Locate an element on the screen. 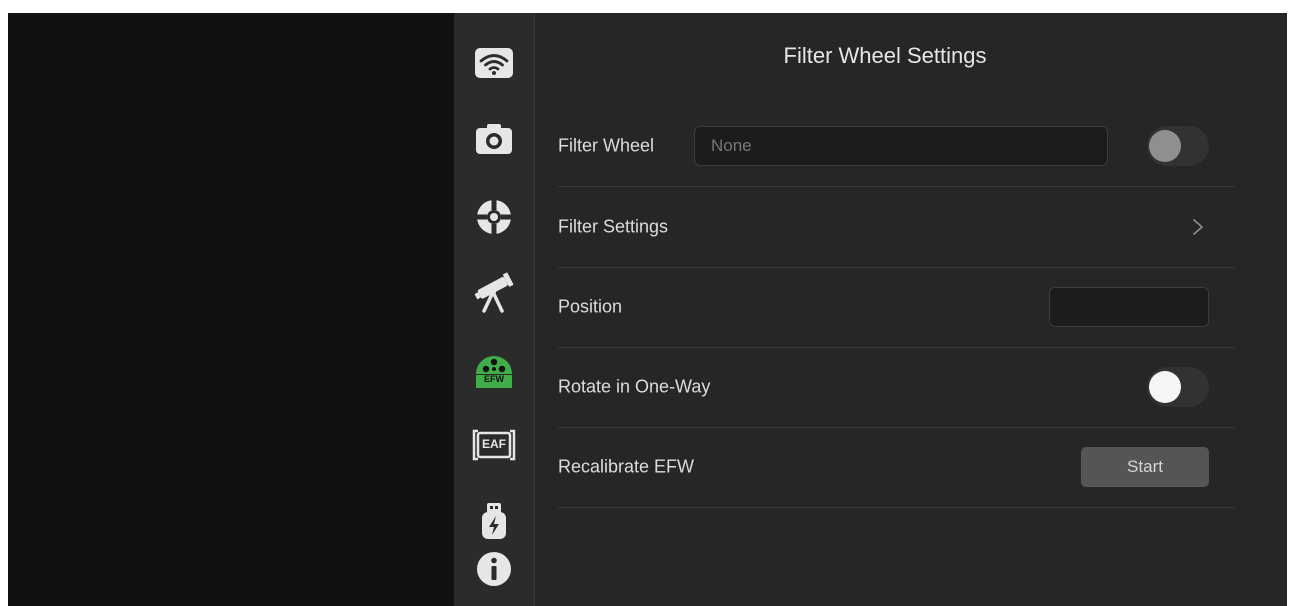  sidebar-item-telescope is located at coordinates (494, 293).